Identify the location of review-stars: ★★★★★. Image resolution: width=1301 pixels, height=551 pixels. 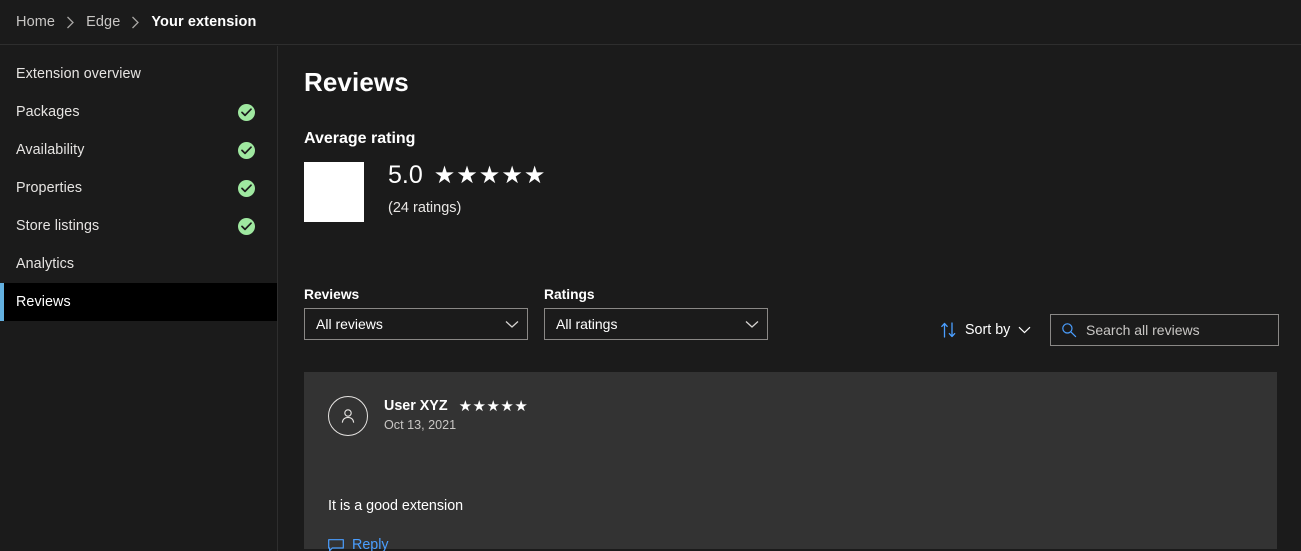
(493, 406).